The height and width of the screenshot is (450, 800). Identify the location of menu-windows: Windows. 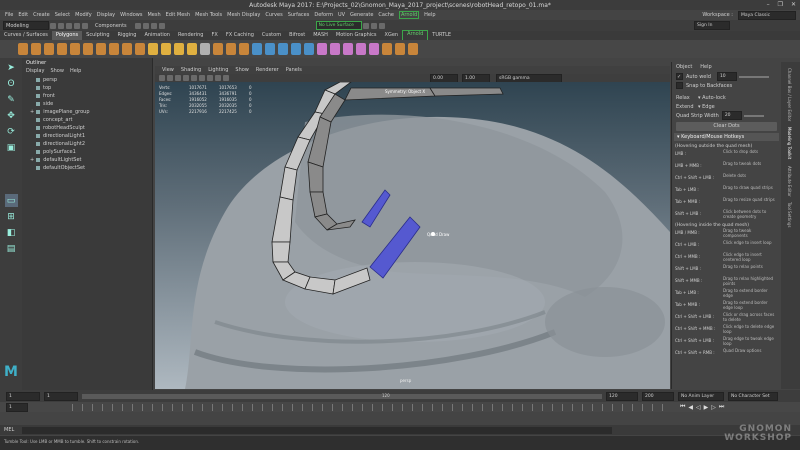
(131, 15).